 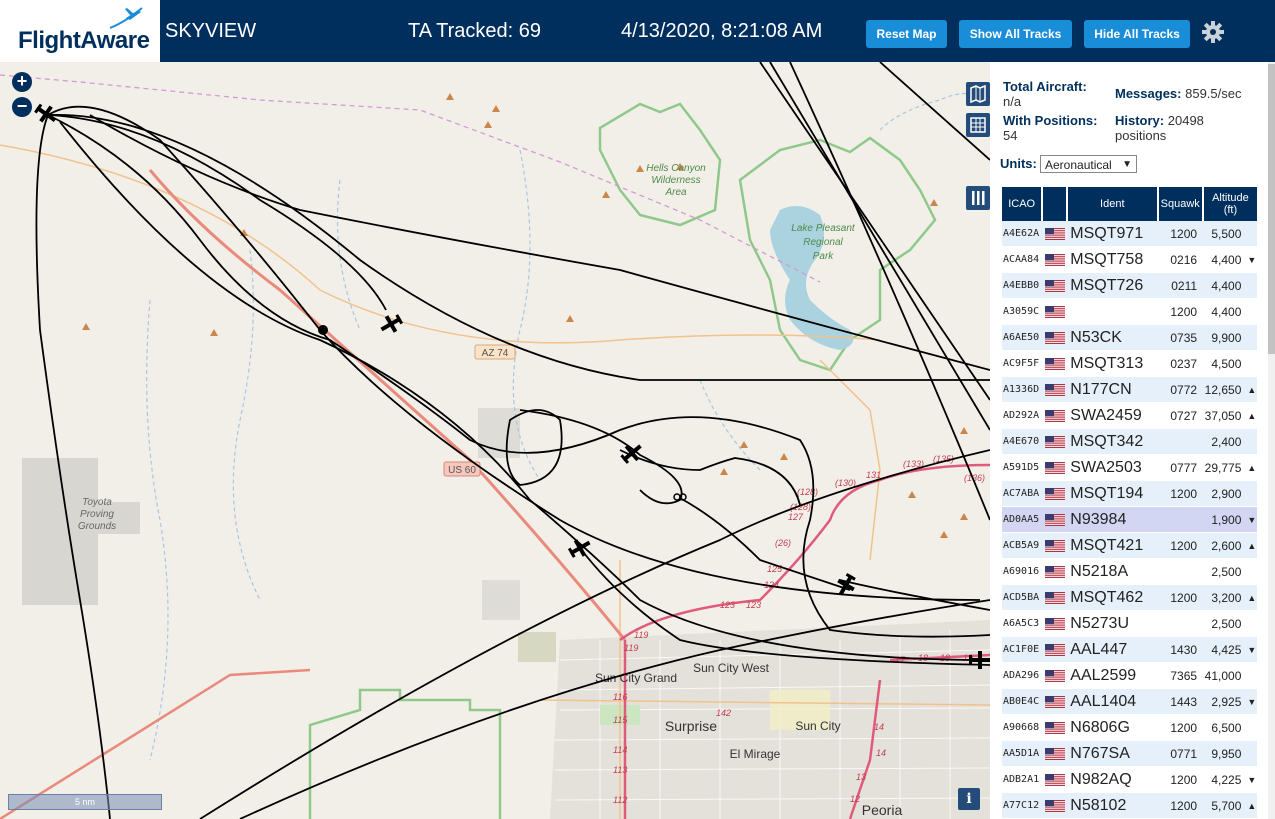 What do you see at coordinates (1271, 209) in the screenshot?
I see `scrollbar-thumb` at bounding box center [1271, 209].